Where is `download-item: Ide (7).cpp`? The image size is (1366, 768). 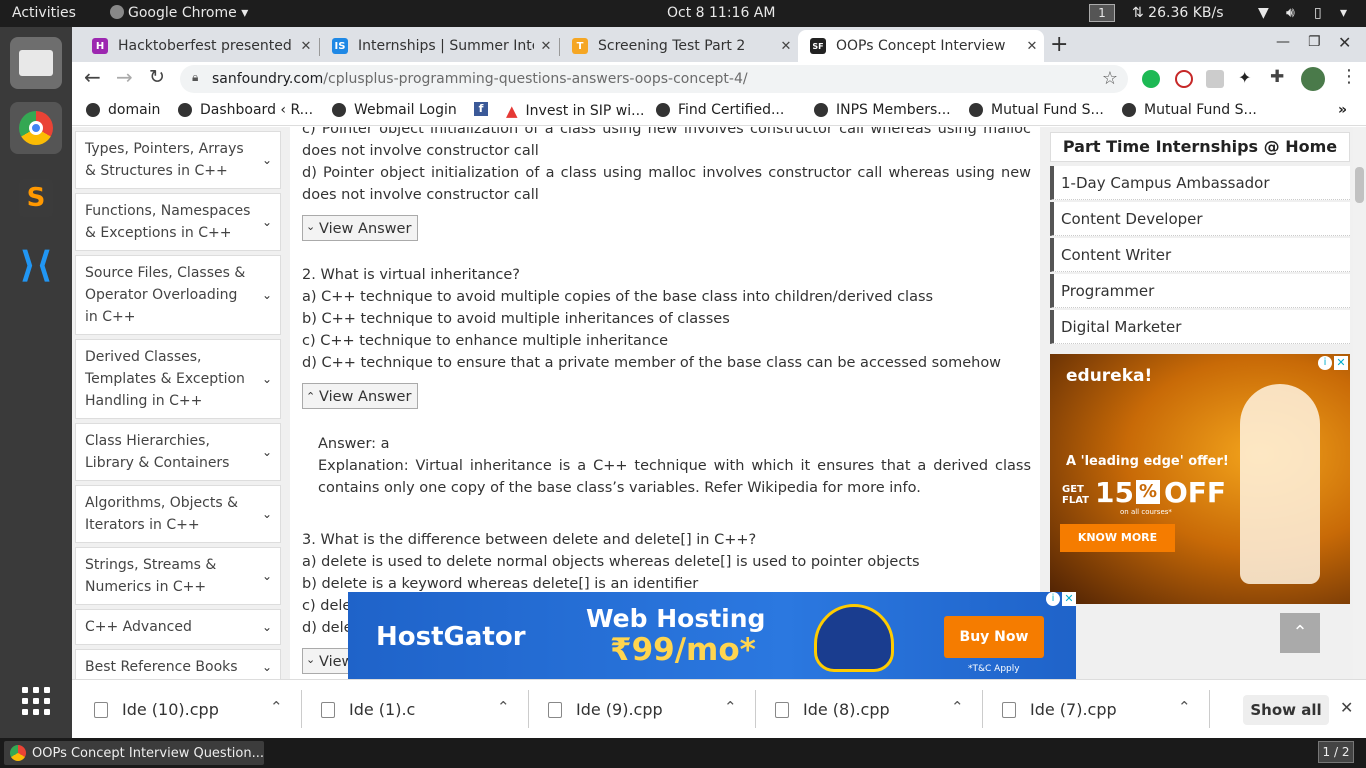
download-item: Ide (7).cpp is located at coordinates (1059, 709).